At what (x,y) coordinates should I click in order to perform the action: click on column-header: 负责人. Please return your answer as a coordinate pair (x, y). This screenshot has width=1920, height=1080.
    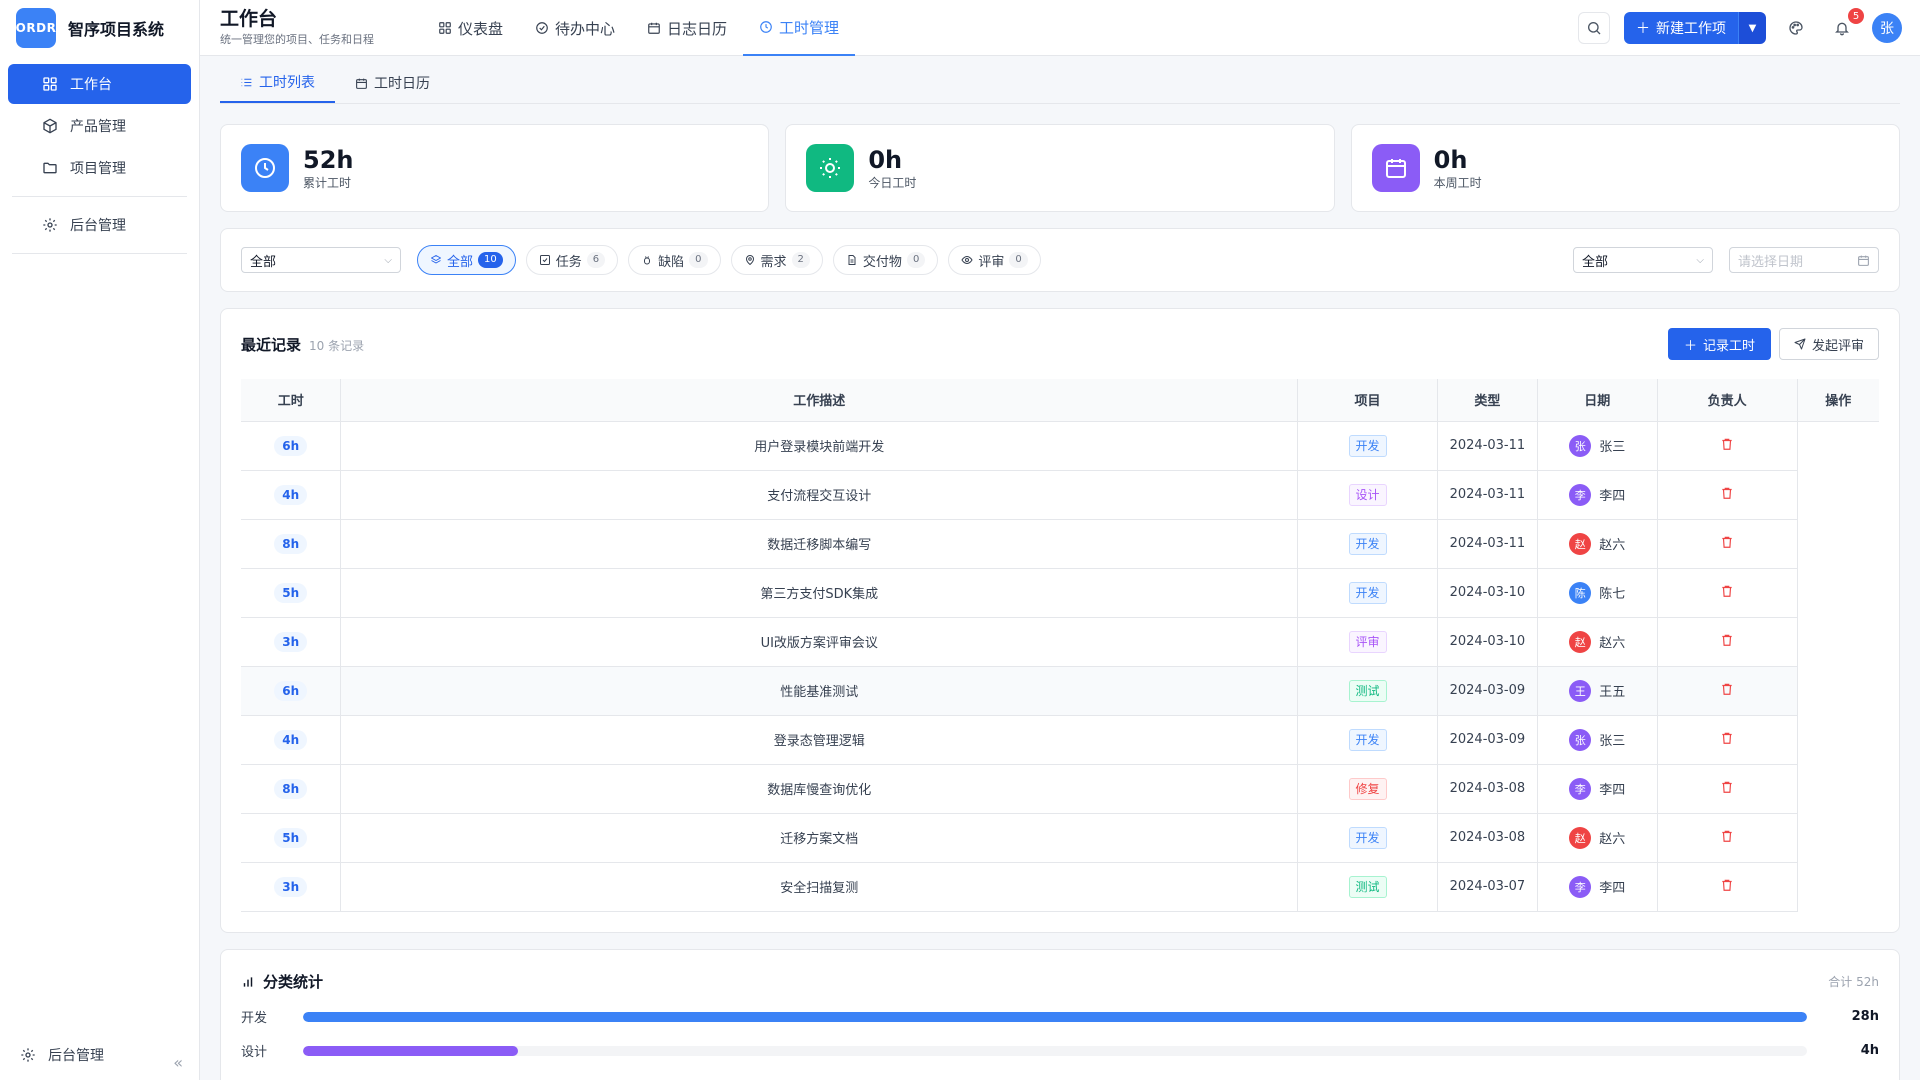
    Looking at the image, I should click on (1727, 400).